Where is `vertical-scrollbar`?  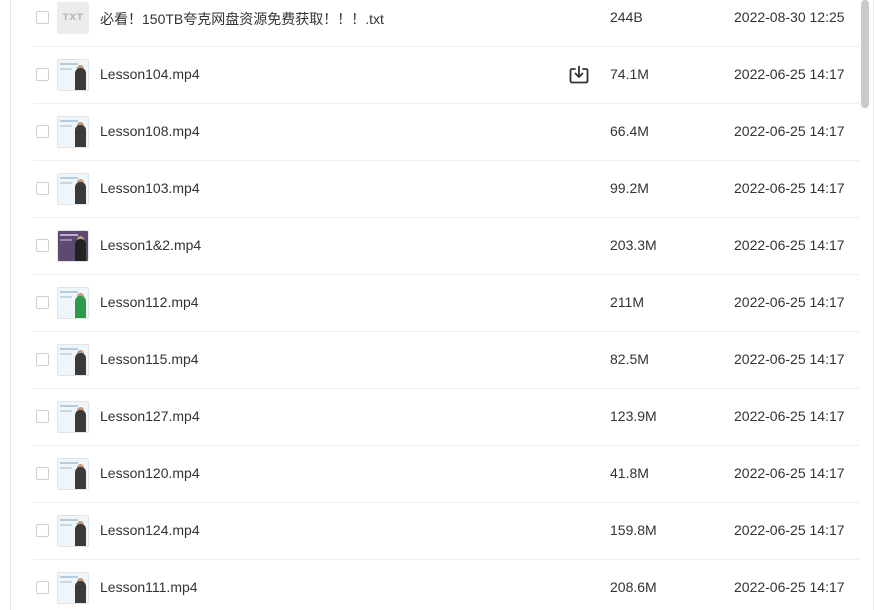 vertical-scrollbar is located at coordinates (865, 299).